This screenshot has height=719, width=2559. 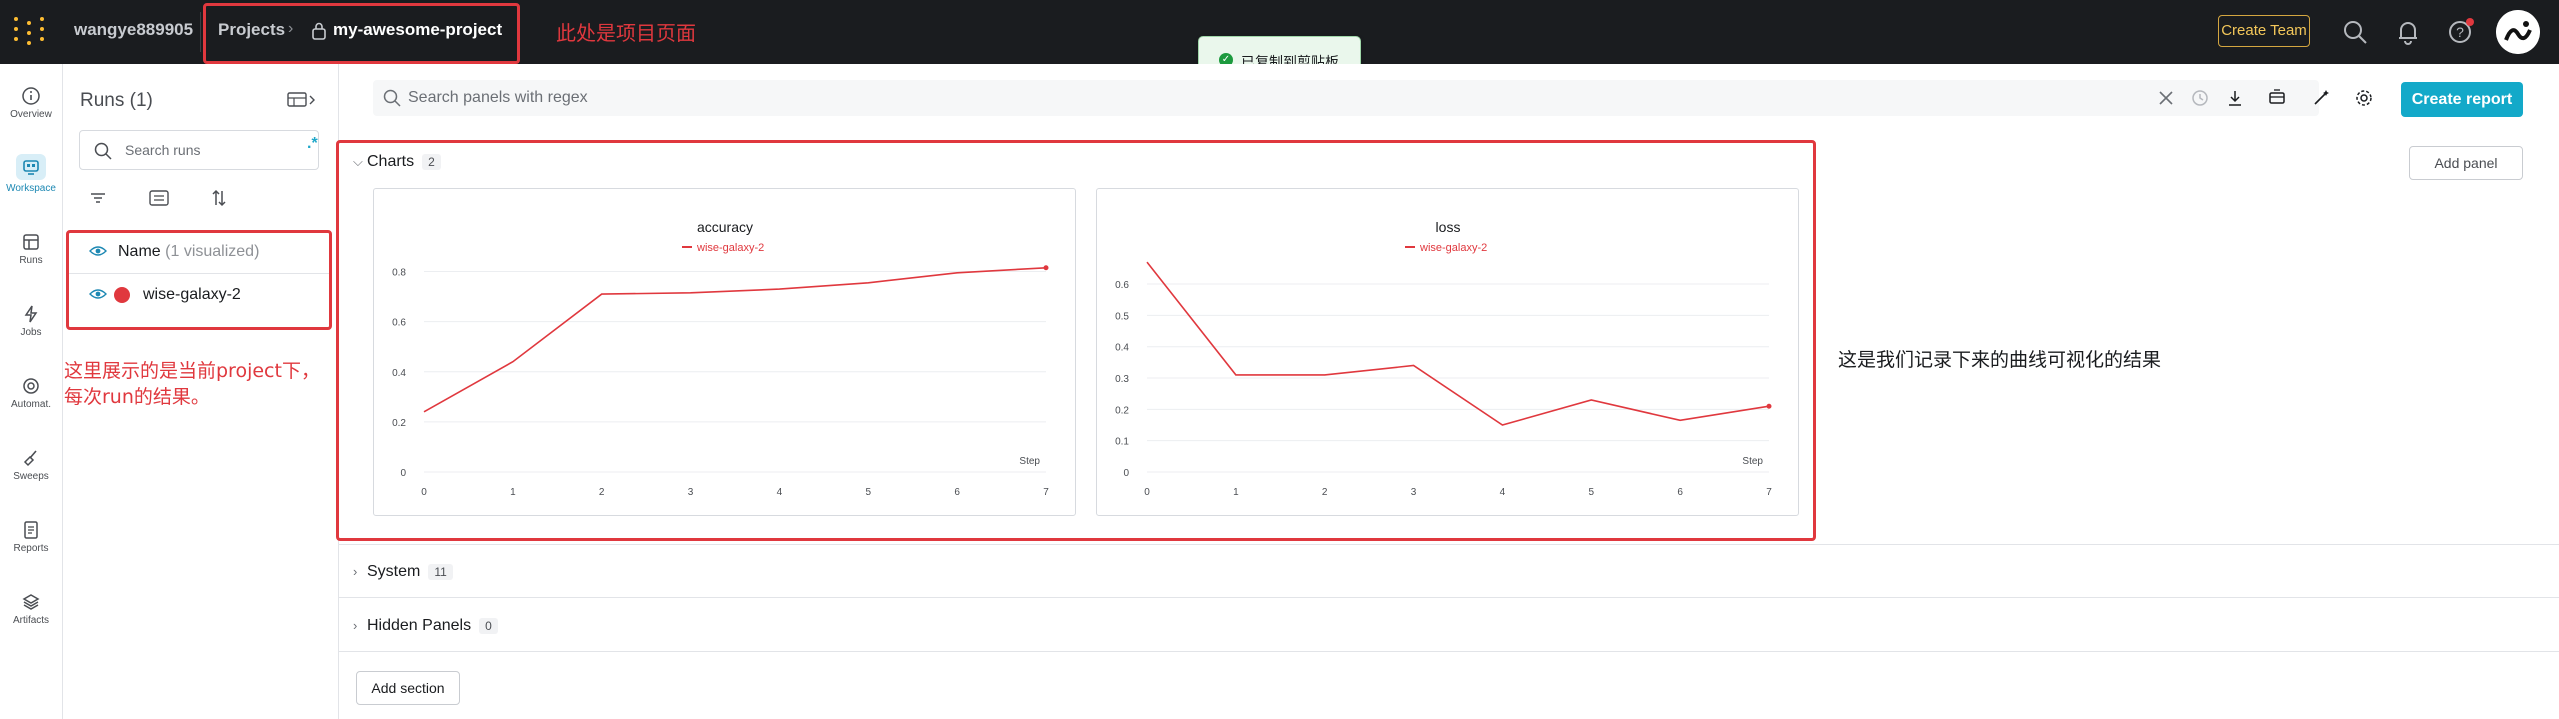 I want to click on magic-wand-icon, so click(x=2321, y=98).